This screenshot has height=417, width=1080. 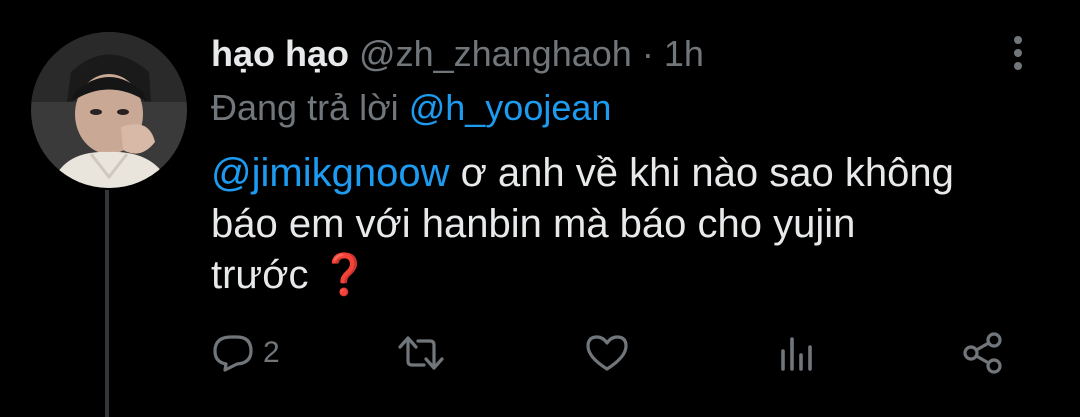 I want to click on more-vertical-icon, so click(x=1018, y=54).